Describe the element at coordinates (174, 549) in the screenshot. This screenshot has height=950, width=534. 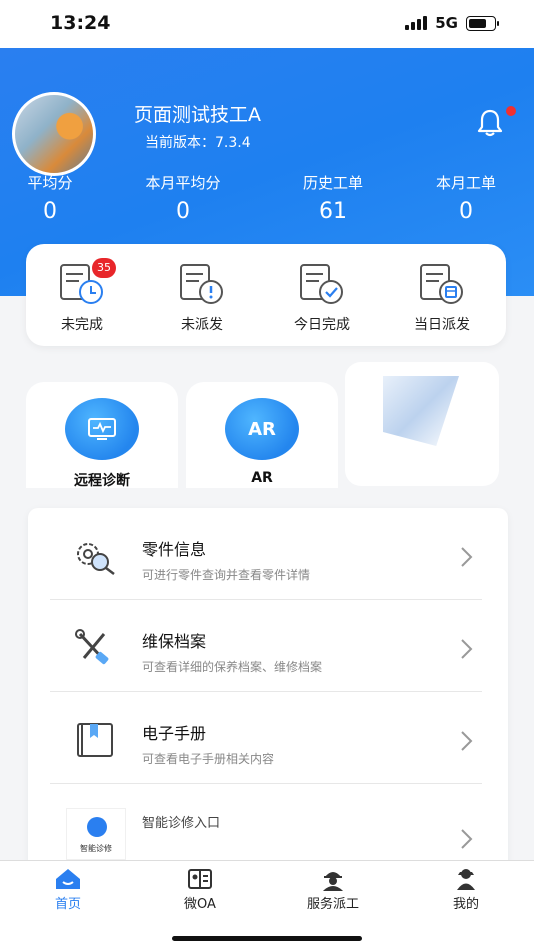
I see `menu-title: 零件信息` at that location.